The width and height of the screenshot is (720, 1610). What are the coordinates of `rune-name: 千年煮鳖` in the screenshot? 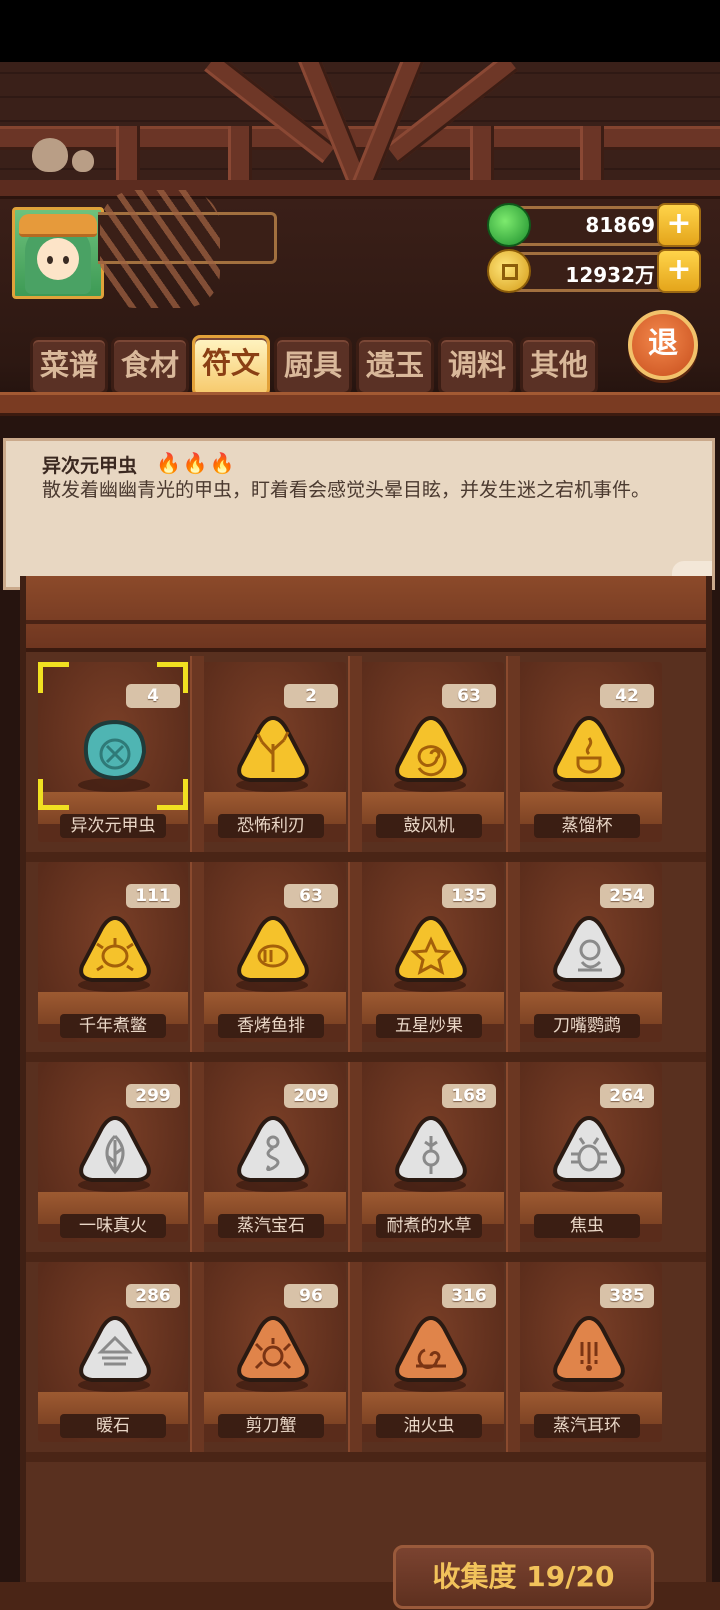 It's located at (113, 1026).